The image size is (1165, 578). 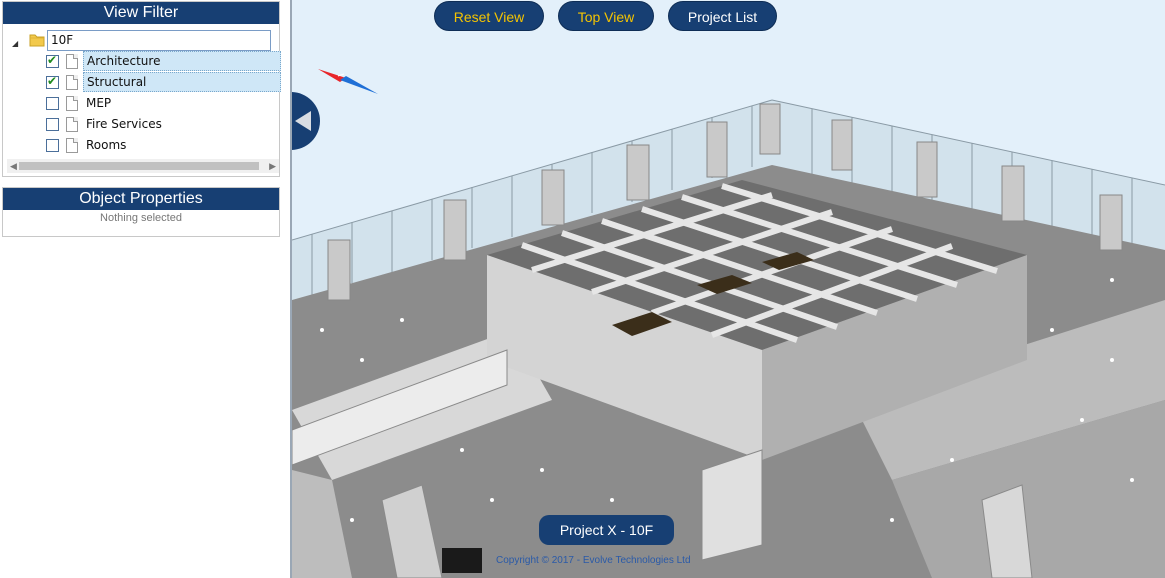 What do you see at coordinates (722, 16) in the screenshot?
I see `project-list-button: Project List` at bounding box center [722, 16].